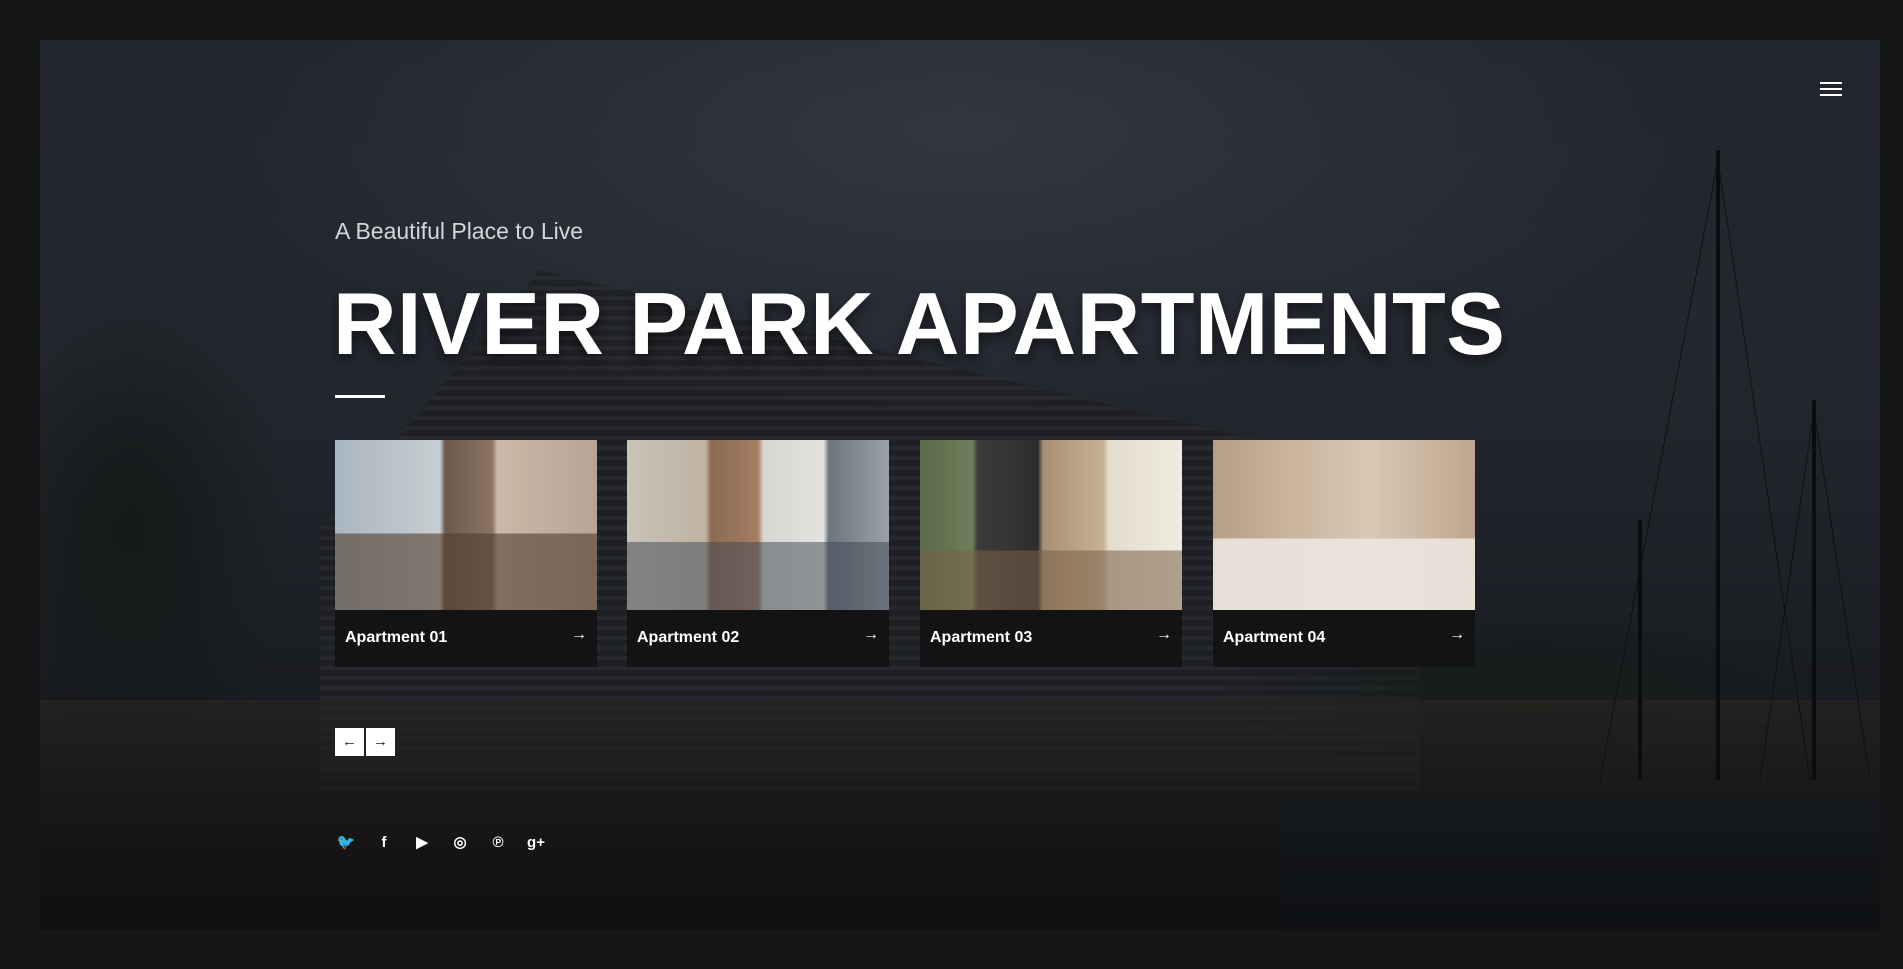  Describe the element at coordinates (349, 742) in the screenshot. I see `carousel-prev-button: ←` at that location.